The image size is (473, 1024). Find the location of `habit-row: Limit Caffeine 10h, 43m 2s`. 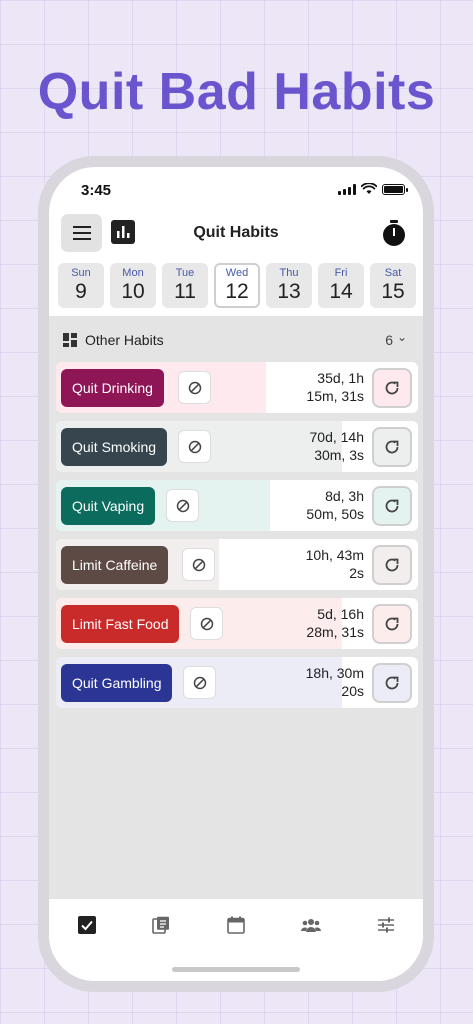

habit-row: Limit Caffeine 10h, 43m 2s is located at coordinates (237, 564).